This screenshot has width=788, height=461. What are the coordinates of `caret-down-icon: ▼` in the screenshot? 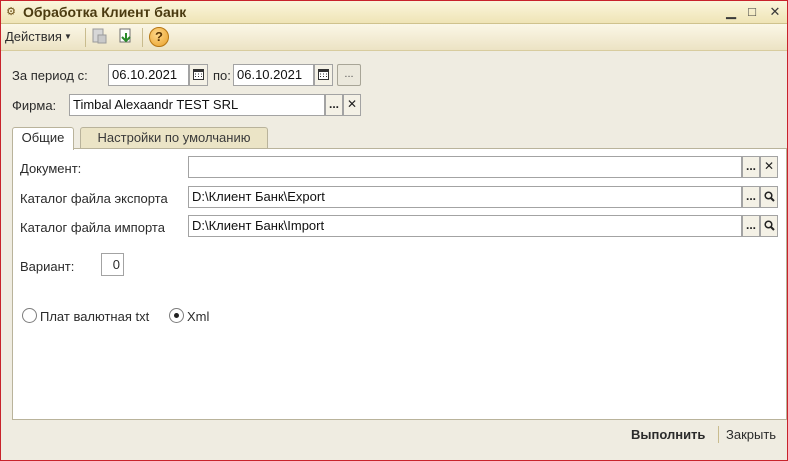 It's located at (67, 36).